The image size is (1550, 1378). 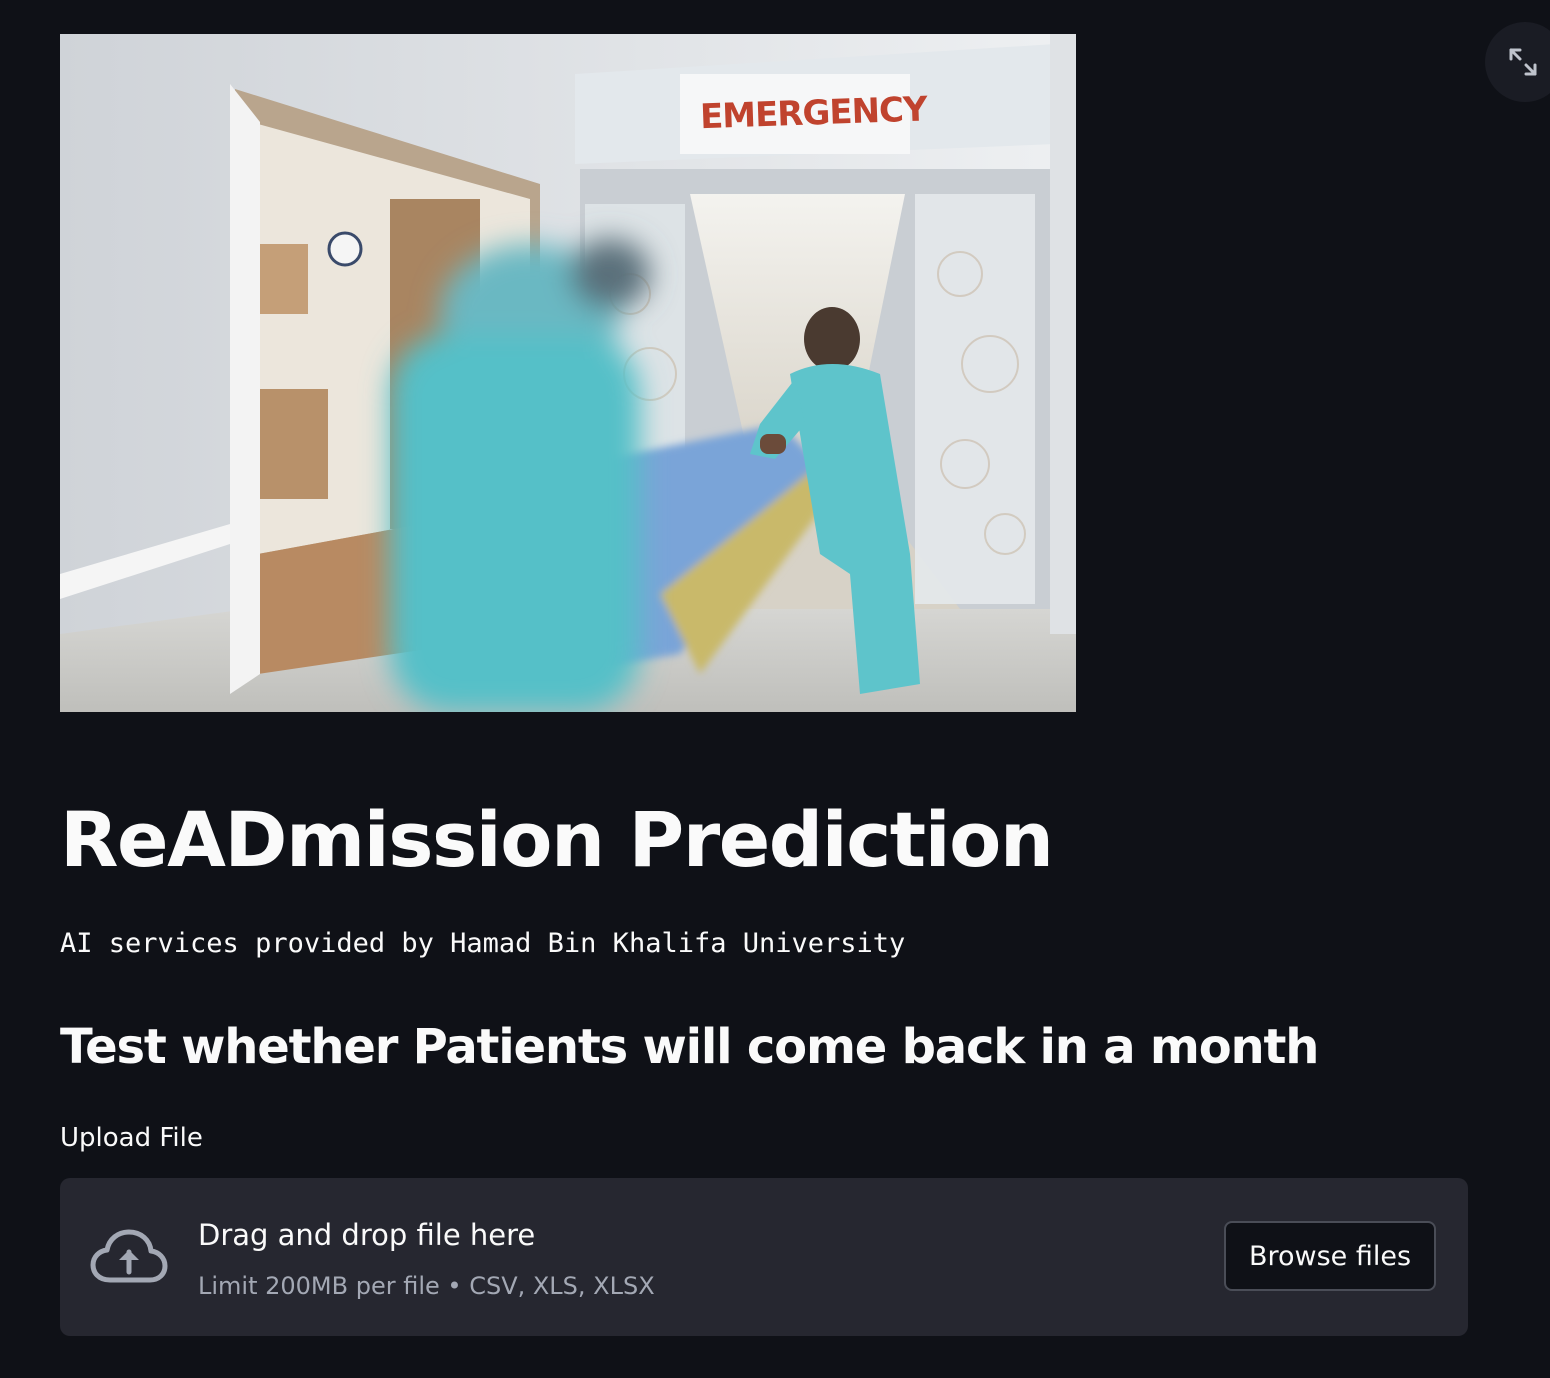 I want to click on fullscreen-button, so click(x=1517, y=62).